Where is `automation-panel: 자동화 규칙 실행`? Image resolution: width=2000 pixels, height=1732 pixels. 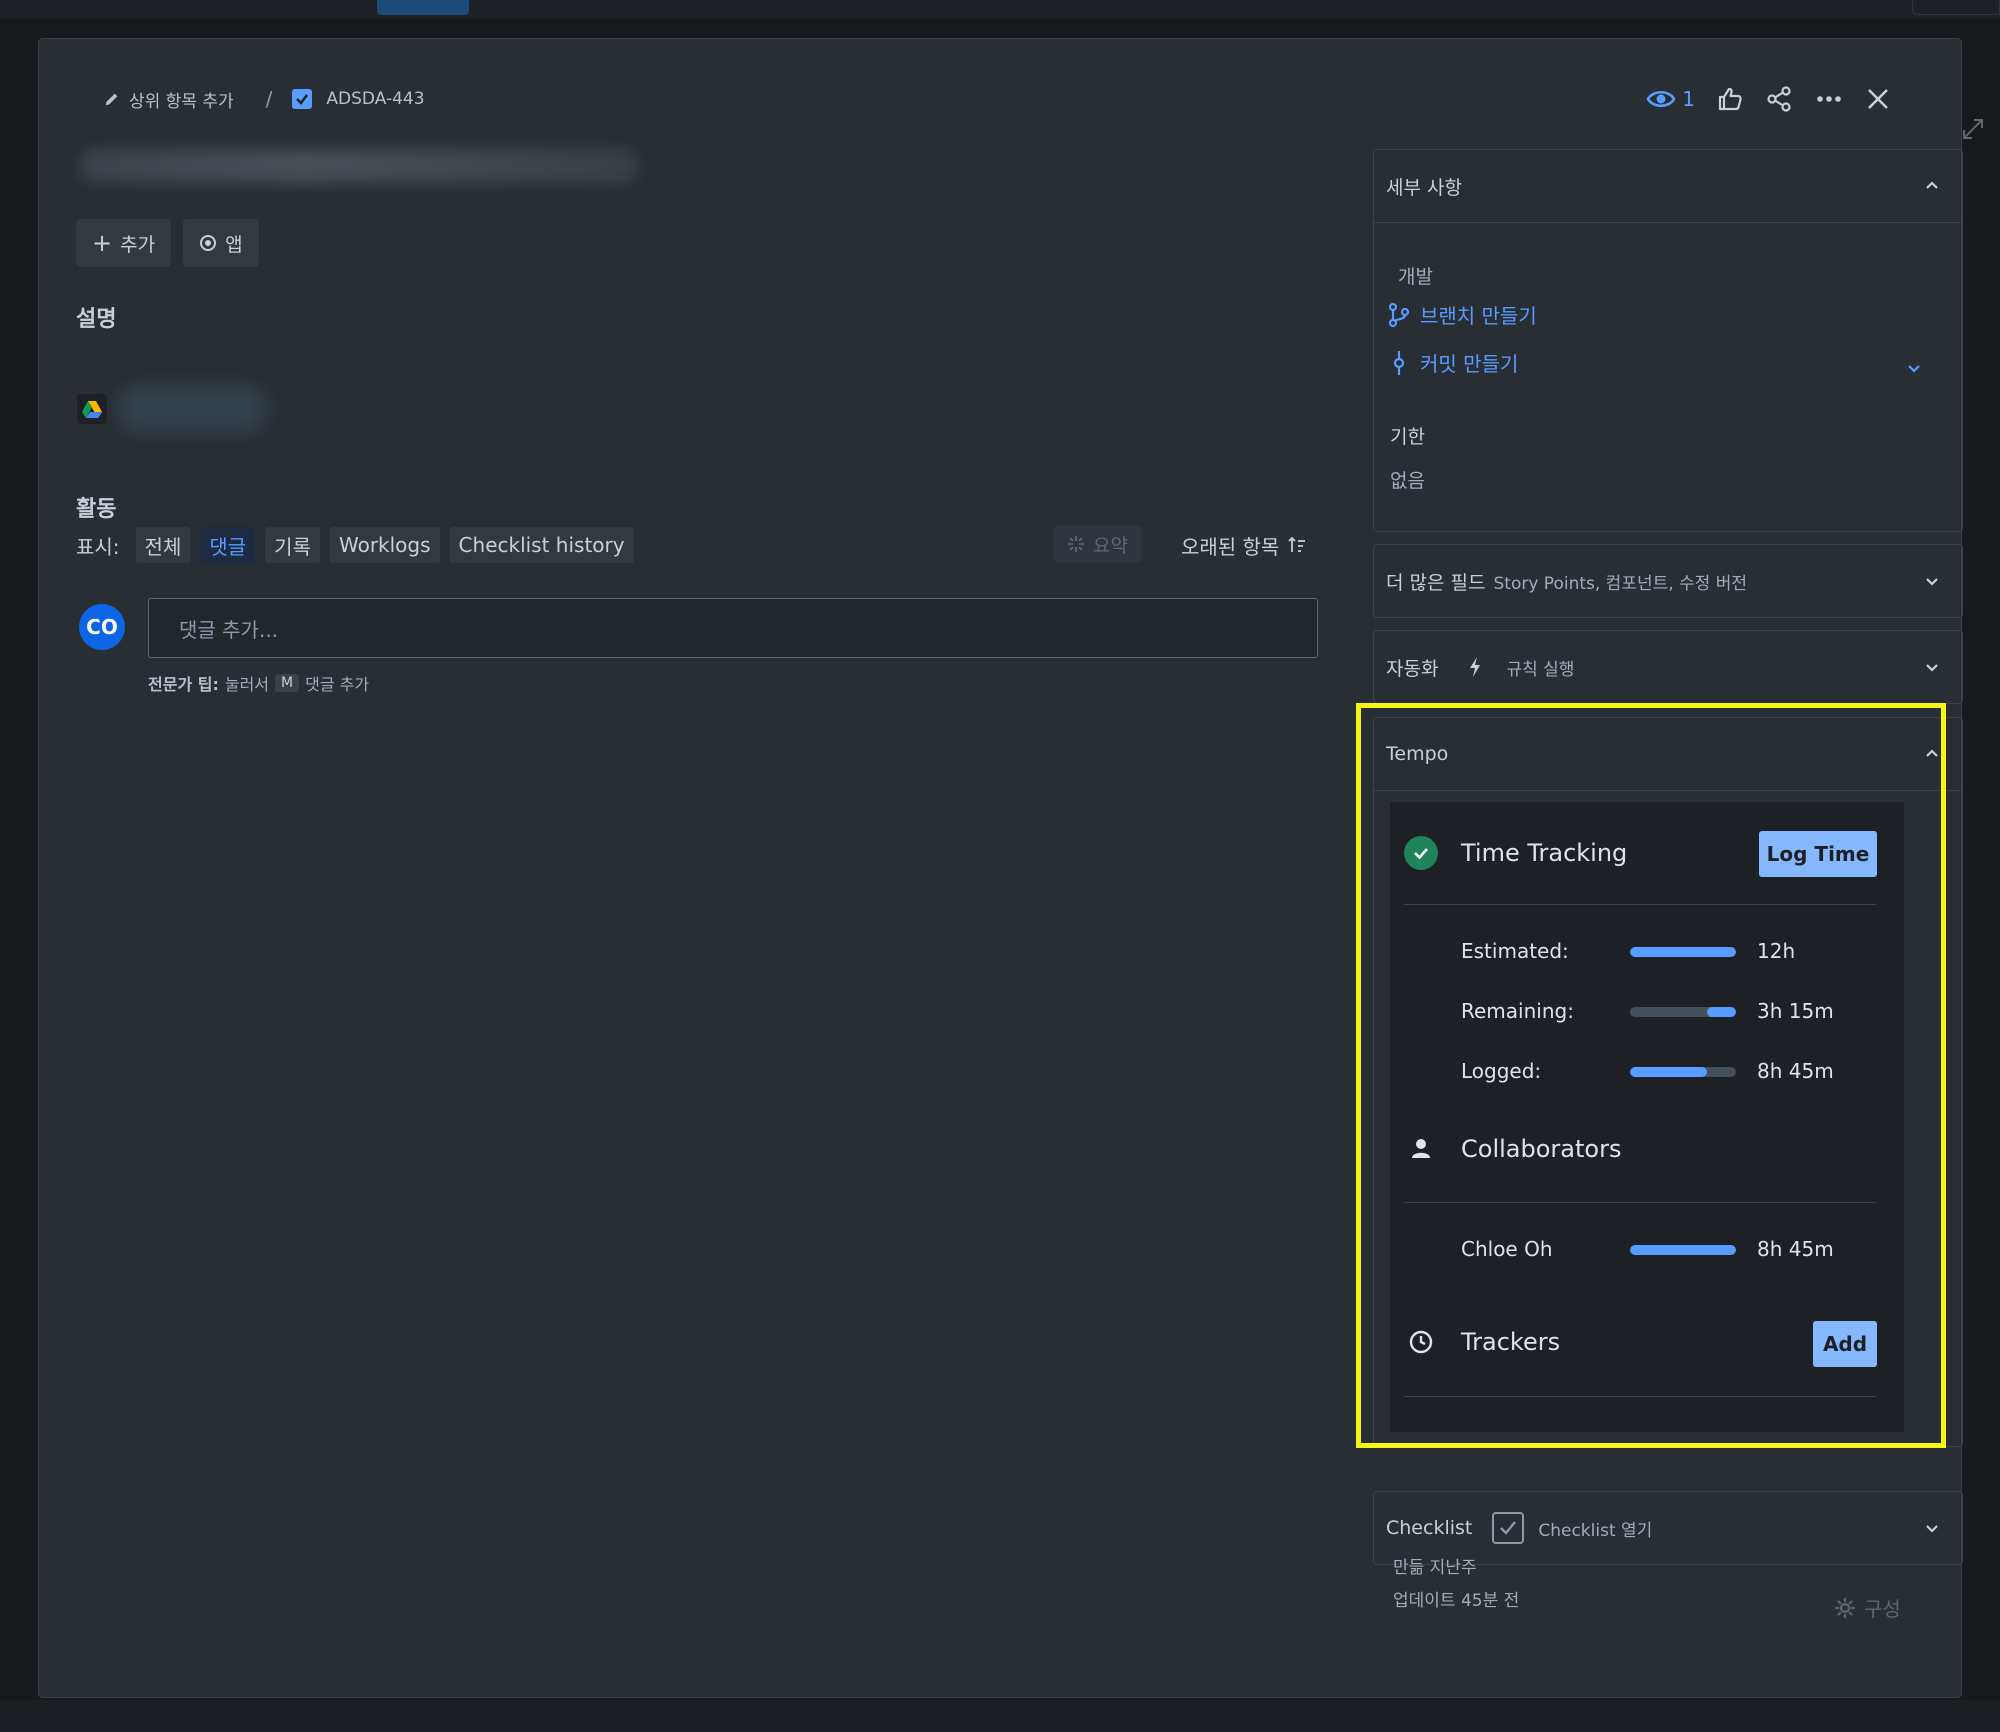 automation-panel: 자동화 규칙 실행 is located at coordinates (1668, 667).